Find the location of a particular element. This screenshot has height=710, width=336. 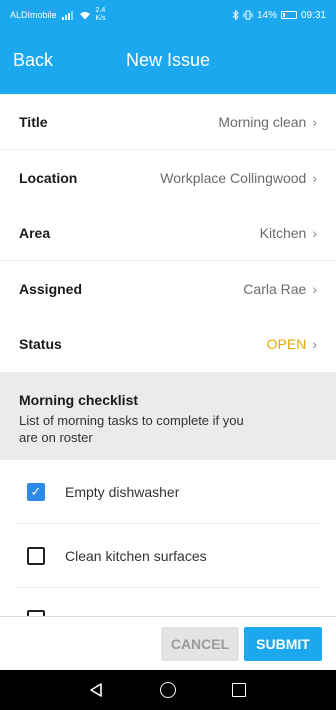

field-value: Carla Rae is located at coordinates (275, 288).